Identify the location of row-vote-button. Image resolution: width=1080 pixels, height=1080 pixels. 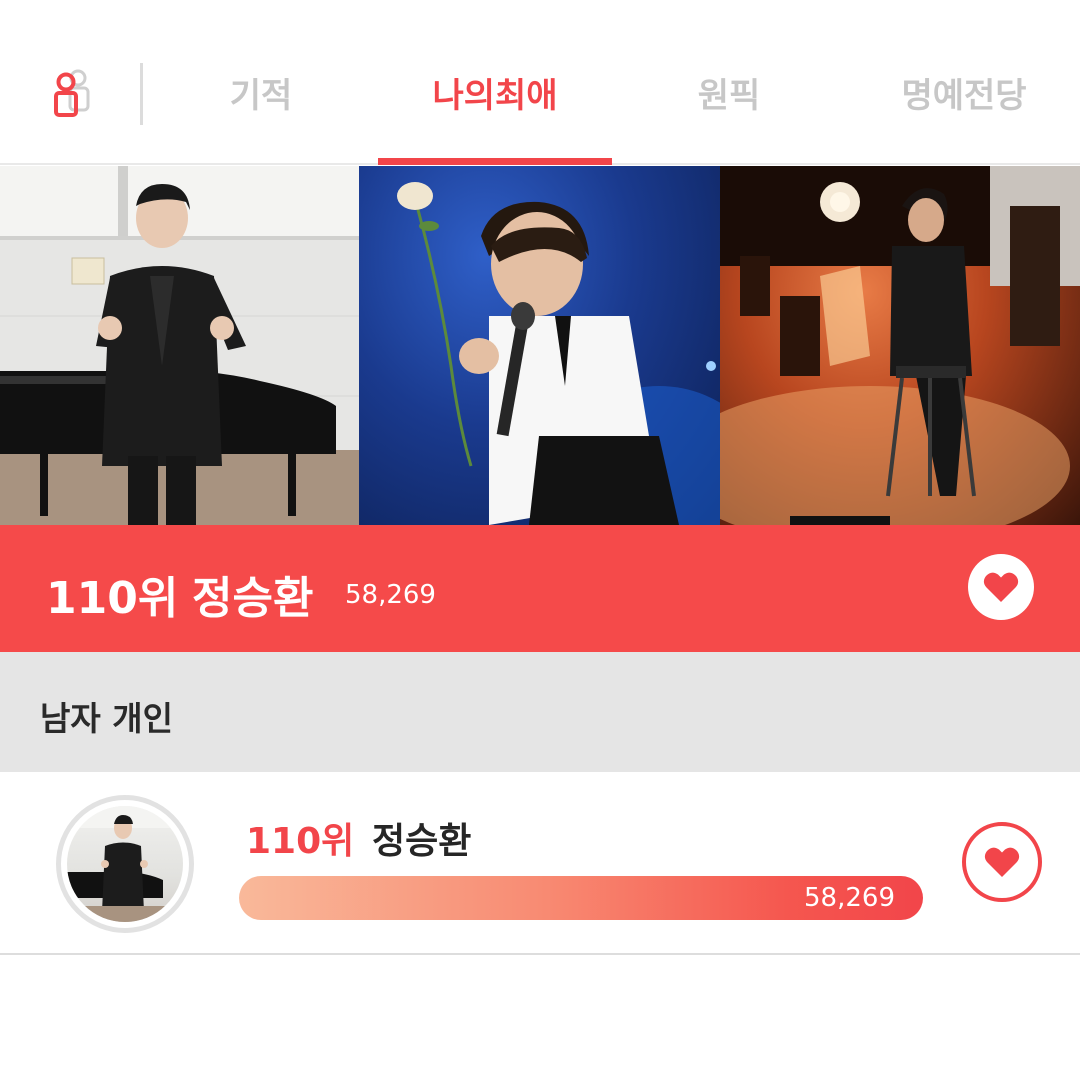
(1002, 862).